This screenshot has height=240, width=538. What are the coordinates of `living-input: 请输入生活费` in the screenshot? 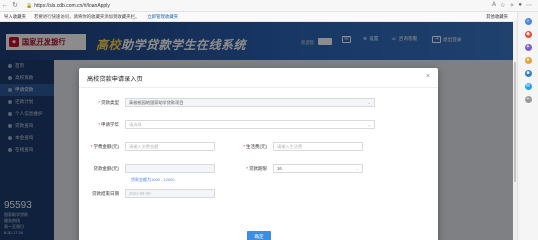 It's located at (318, 146).